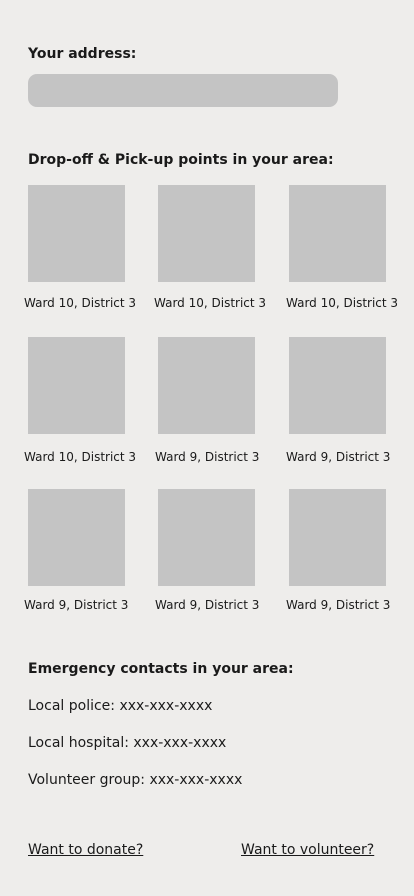  I want to click on points-title: Drop-off & Pick-up points in your area:, so click(181, 160).